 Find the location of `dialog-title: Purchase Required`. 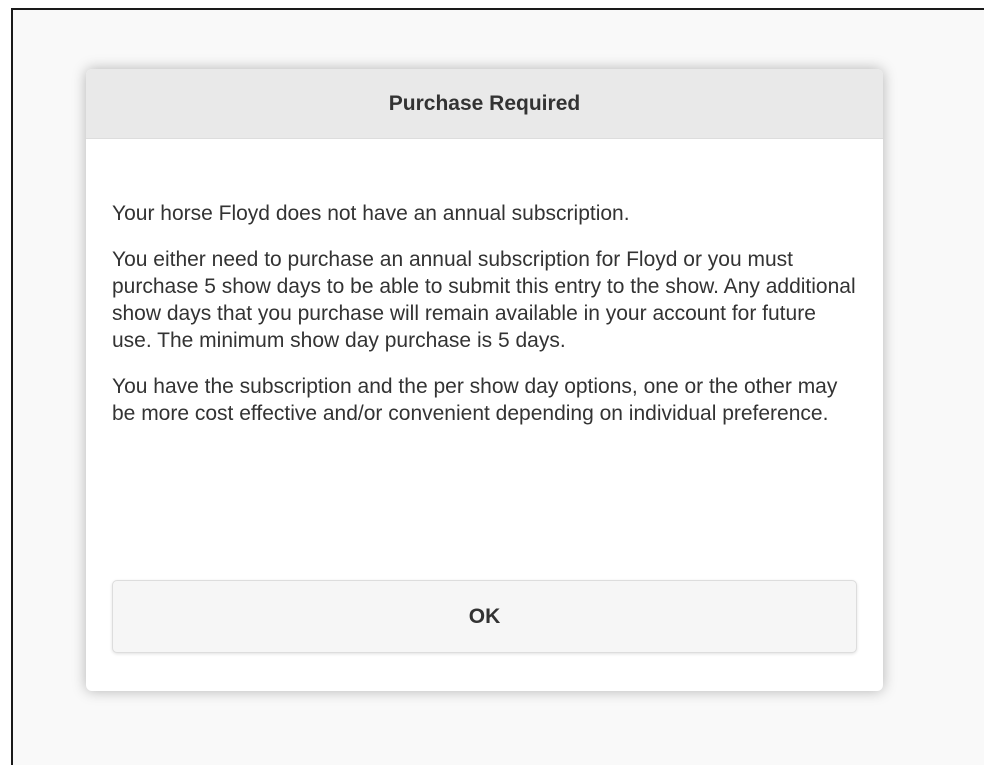

dialog-title: Purchase Required is located at coordinates (484, 103).